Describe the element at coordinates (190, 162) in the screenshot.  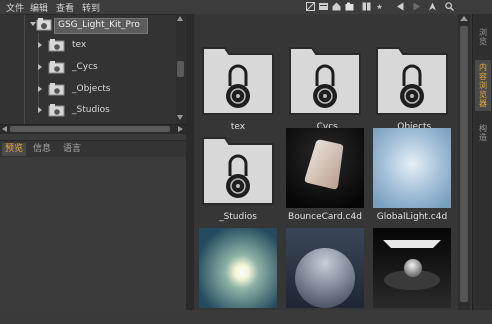
I see `panel-splitter` at that location.